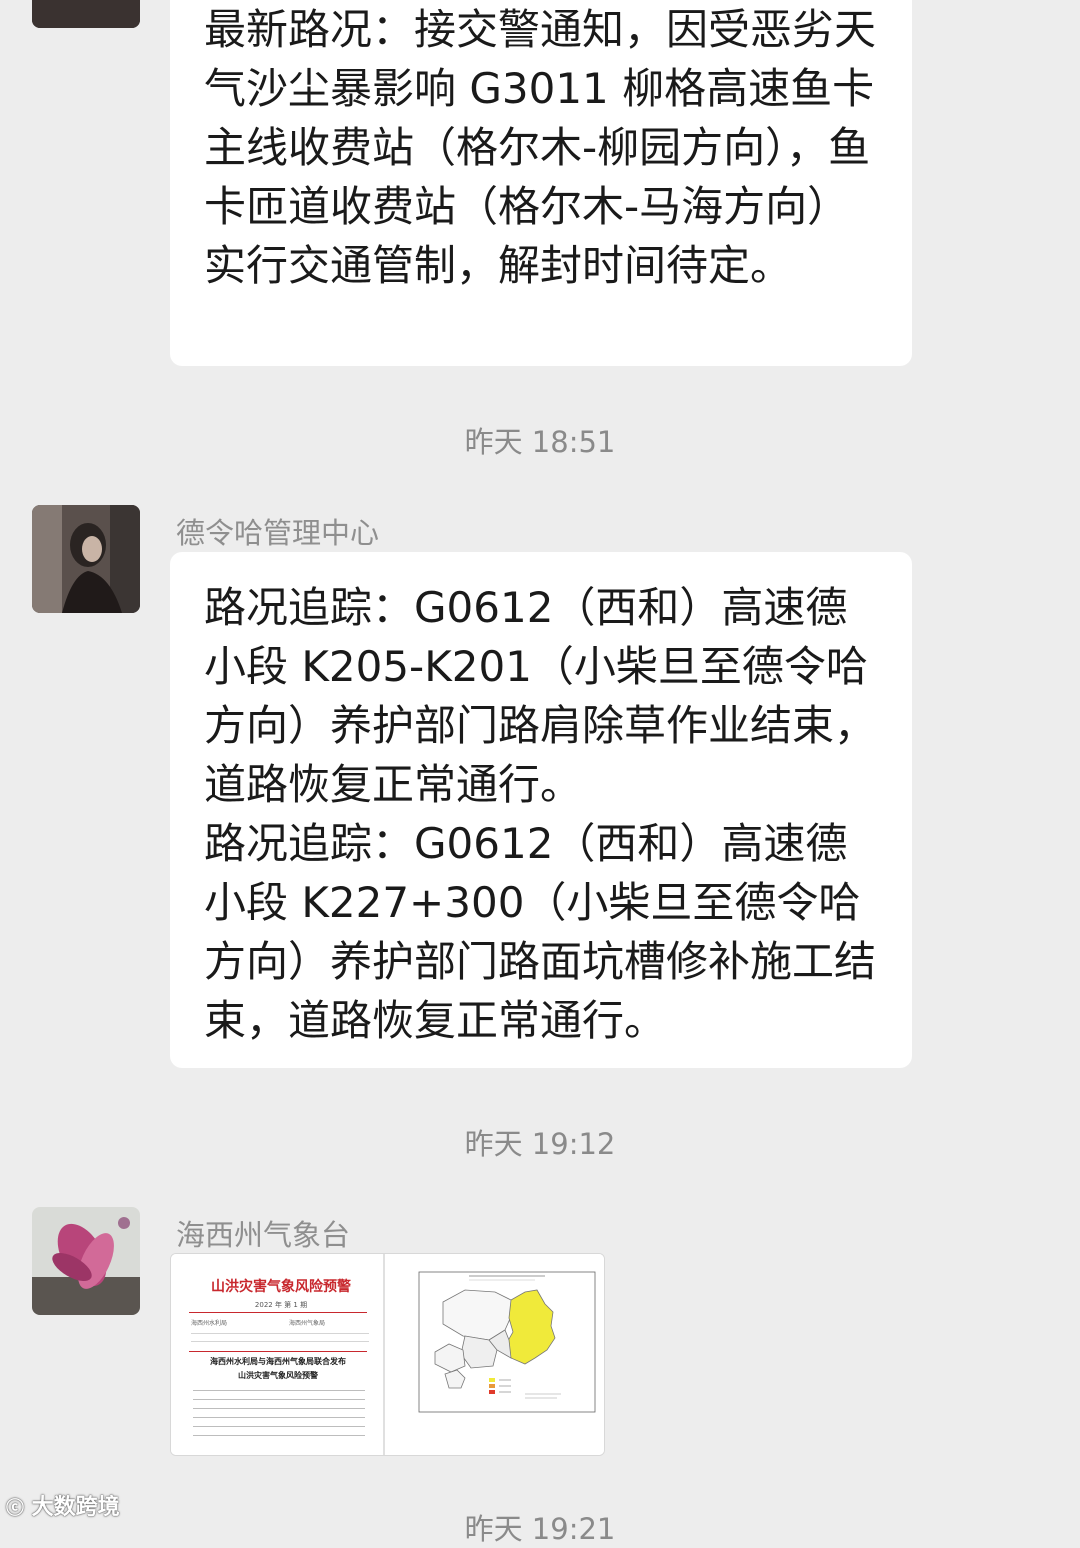 Image resolution: width=1080 pixels, height=1548 pixels. What do you see at coordinates (75, 1507) in the screenshot?
I see `watermark-text: 大数跨境` at bounding box center [75, 1507].